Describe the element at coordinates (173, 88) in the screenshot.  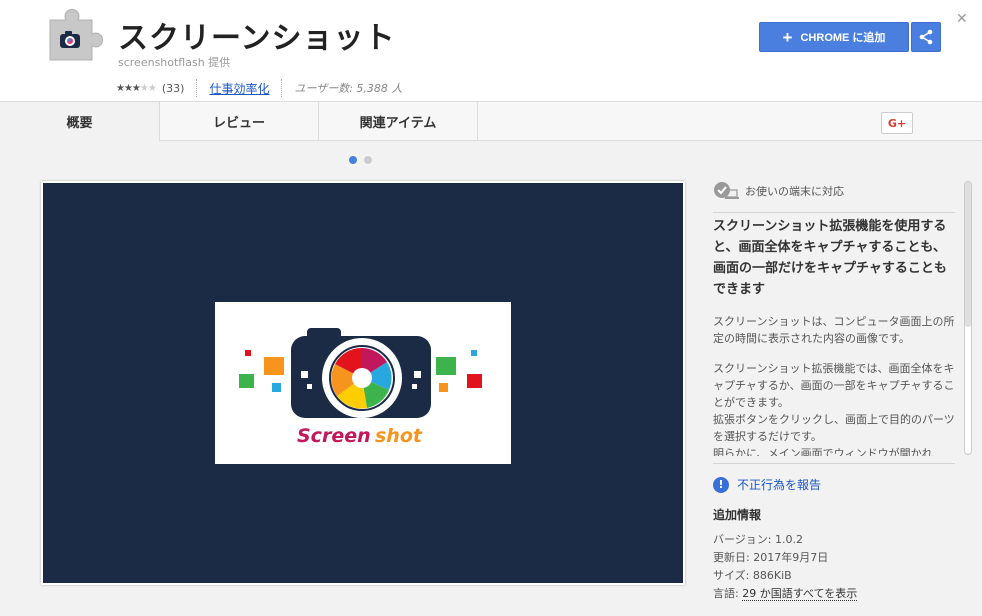
I see `rating-count: (33)` at that location.